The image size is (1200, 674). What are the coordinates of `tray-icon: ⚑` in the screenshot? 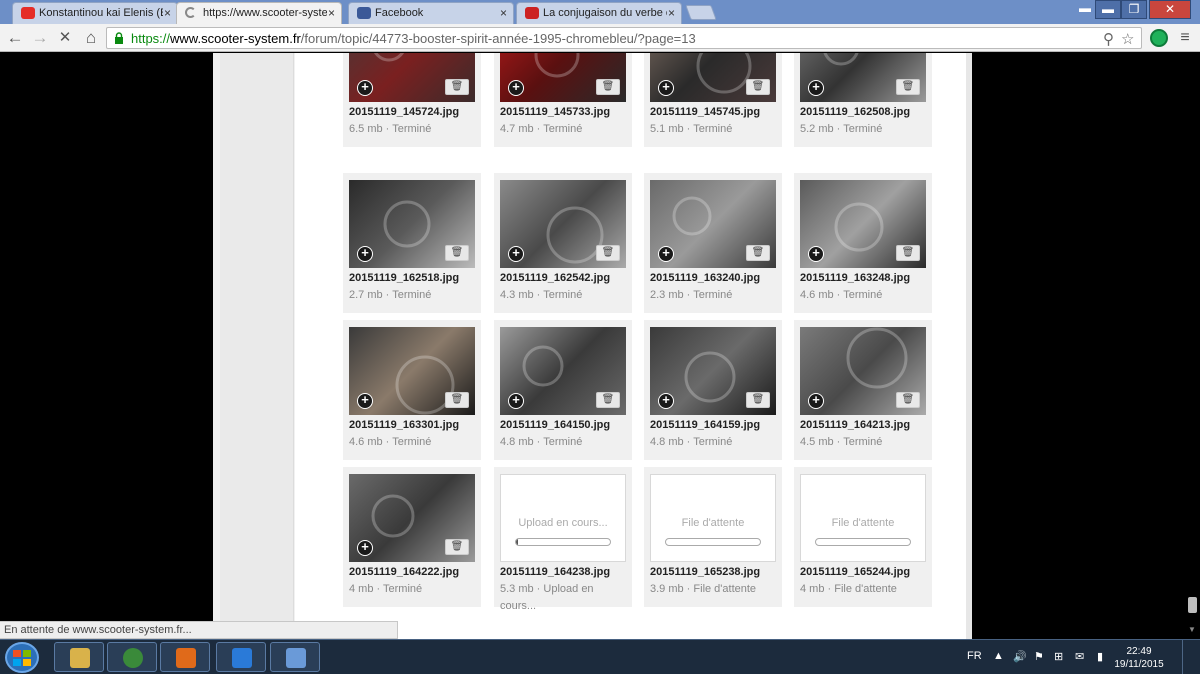 It's located at (1039, 656).